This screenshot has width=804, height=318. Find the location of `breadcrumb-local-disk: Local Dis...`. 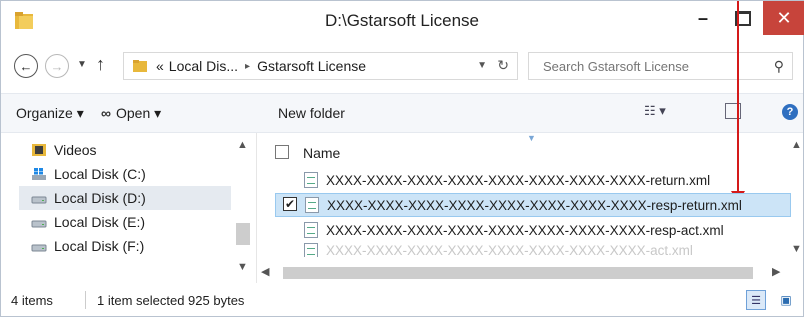

breadcrumb-local-disk: Local Dis... is located at coordinates (203, 66).